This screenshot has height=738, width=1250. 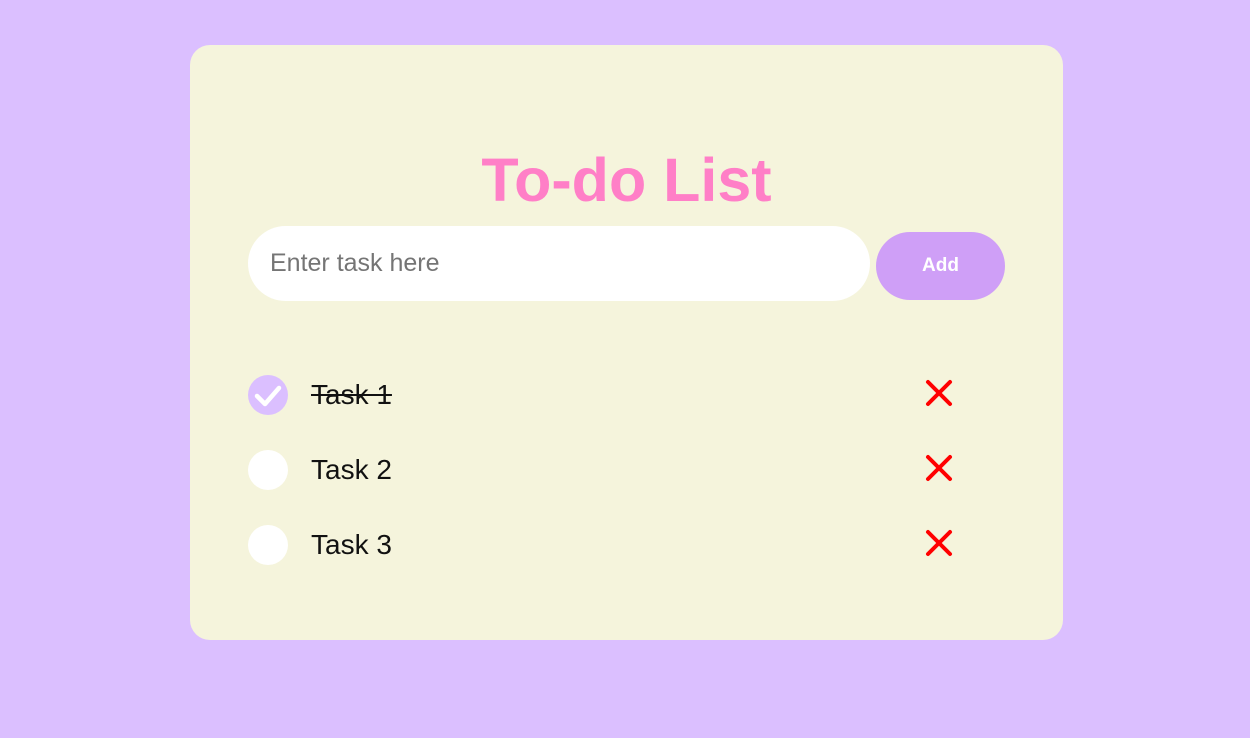 I want to click on task-item: Task 1, so click(x=608, y=393).